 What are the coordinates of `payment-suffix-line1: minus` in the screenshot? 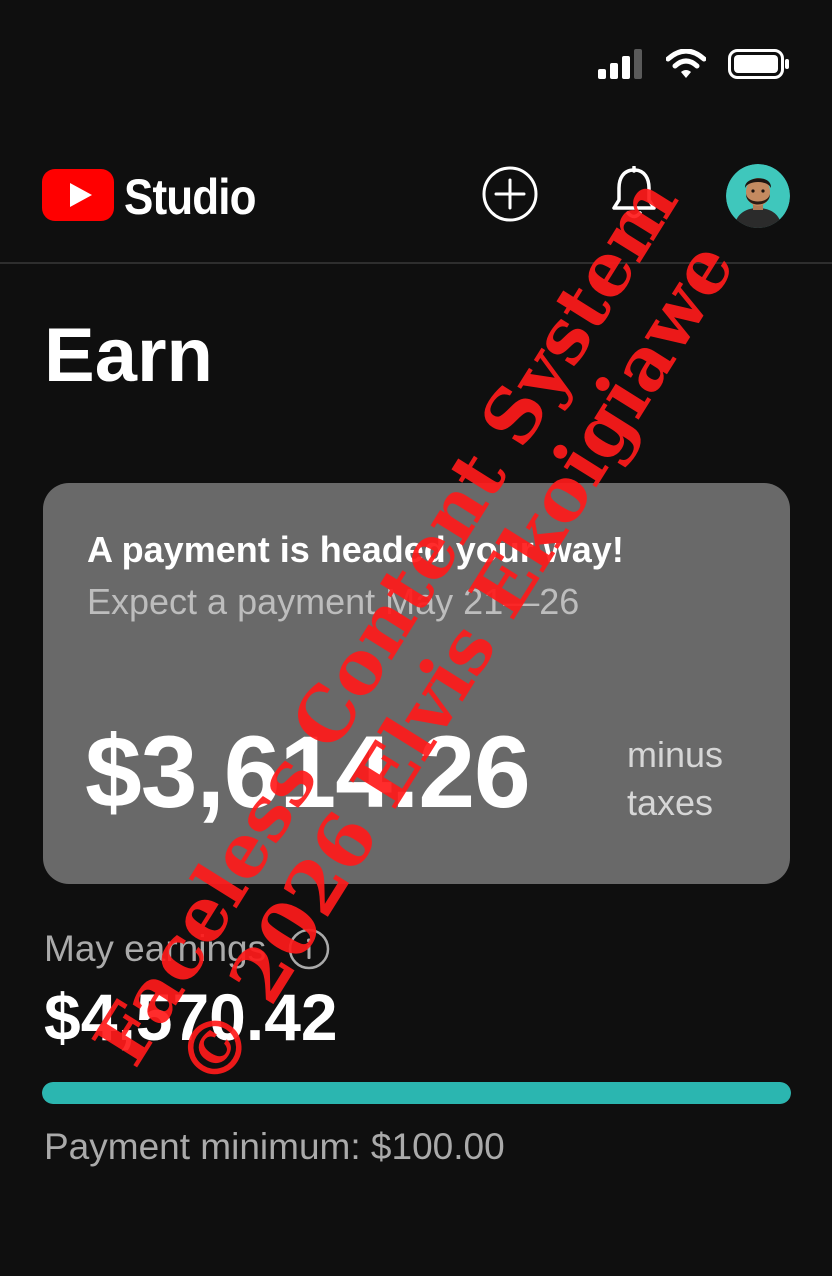 It's located at (675, 754).